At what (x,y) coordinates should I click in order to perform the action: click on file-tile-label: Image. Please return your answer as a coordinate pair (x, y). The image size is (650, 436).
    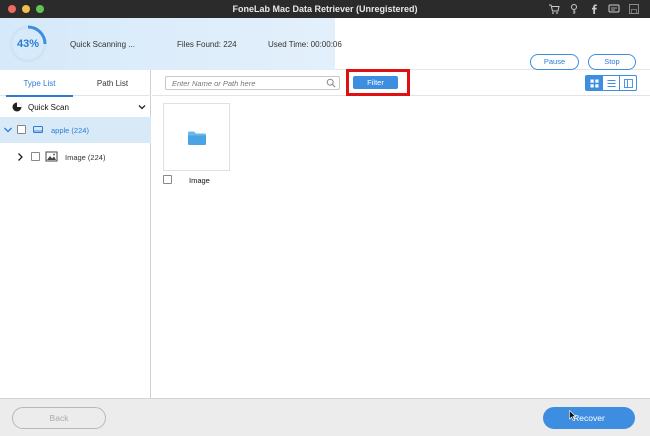
    Looking at the image, I should click on (199, 180).